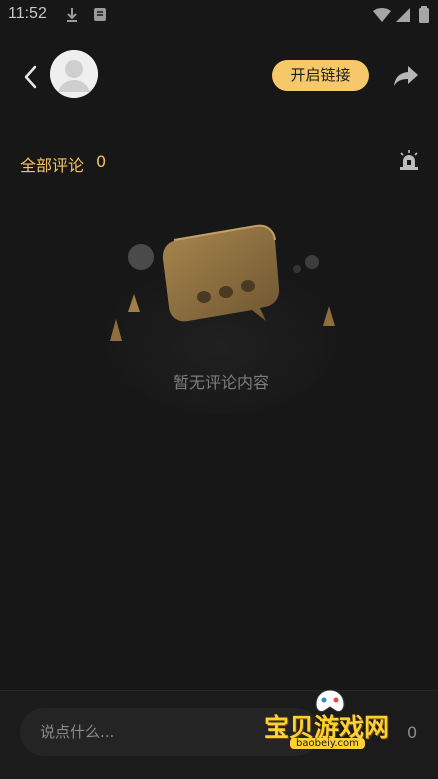  Describe the element at coordinates (403, 17) in the screenshot. I see `signal-icon` at that location.